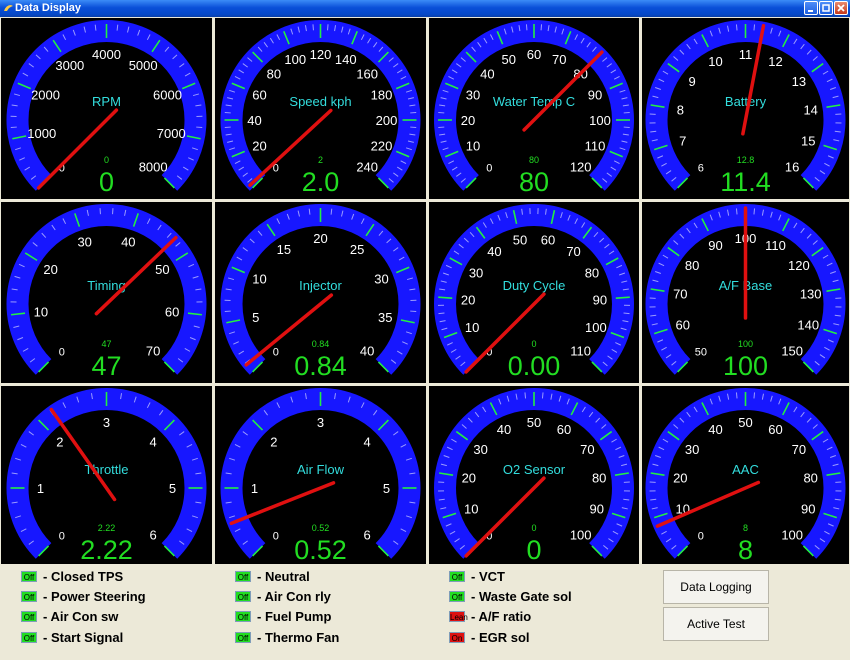 The width and height of the screenshot is (850, 660). I want to click on tick-label: 1, so click(40, 488).